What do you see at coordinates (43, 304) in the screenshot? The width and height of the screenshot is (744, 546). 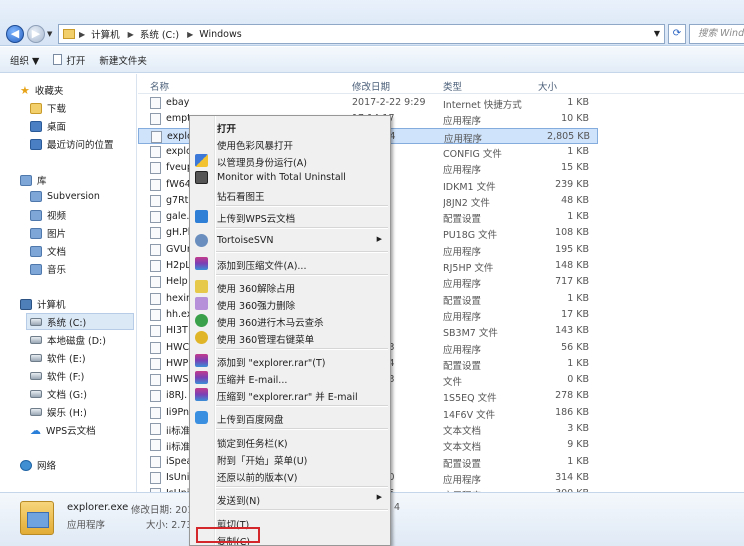 I see `nav-computer: 计算机` at bounding box center [43, 304].